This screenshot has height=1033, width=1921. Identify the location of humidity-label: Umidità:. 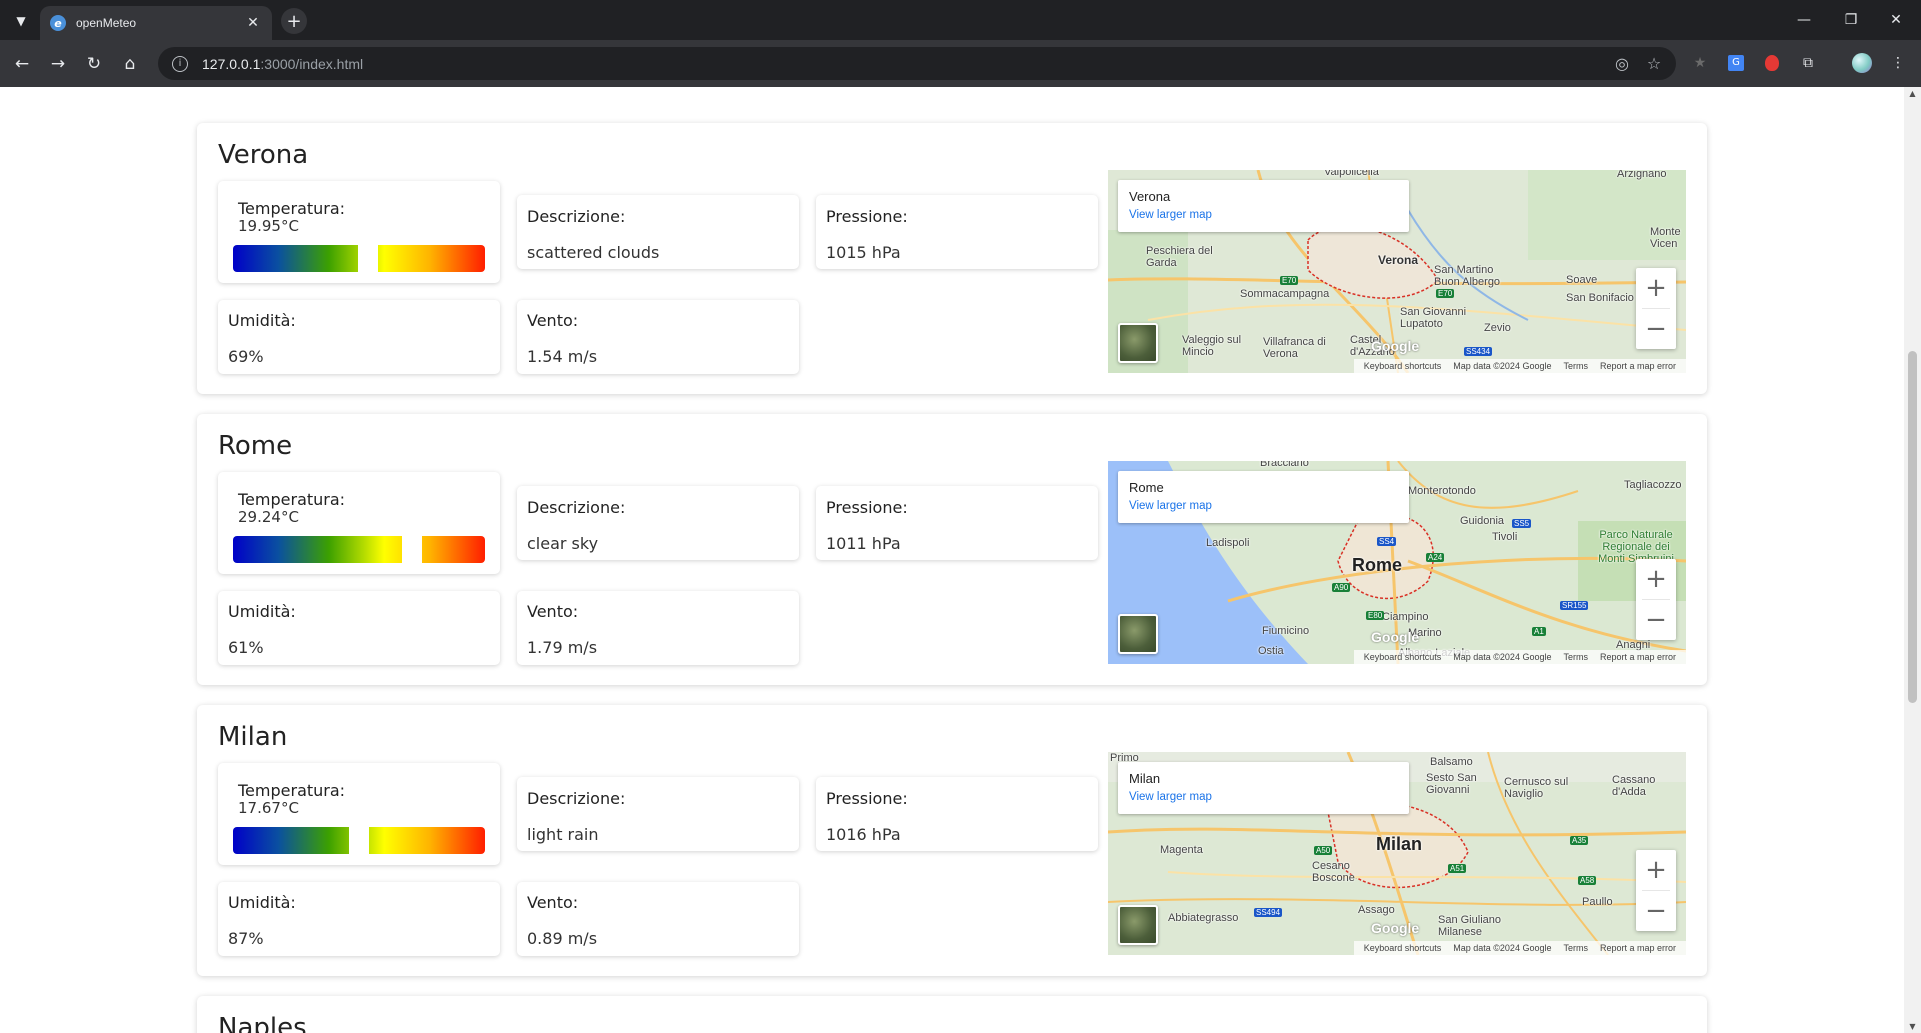
(262, 902).